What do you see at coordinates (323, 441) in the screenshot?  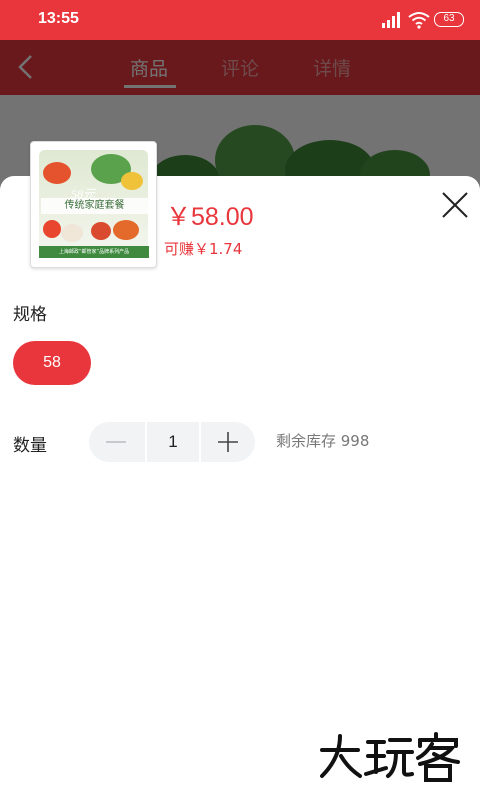 I see `stock-remaining: 剩余库存 998` at bounding box center [323, 441].